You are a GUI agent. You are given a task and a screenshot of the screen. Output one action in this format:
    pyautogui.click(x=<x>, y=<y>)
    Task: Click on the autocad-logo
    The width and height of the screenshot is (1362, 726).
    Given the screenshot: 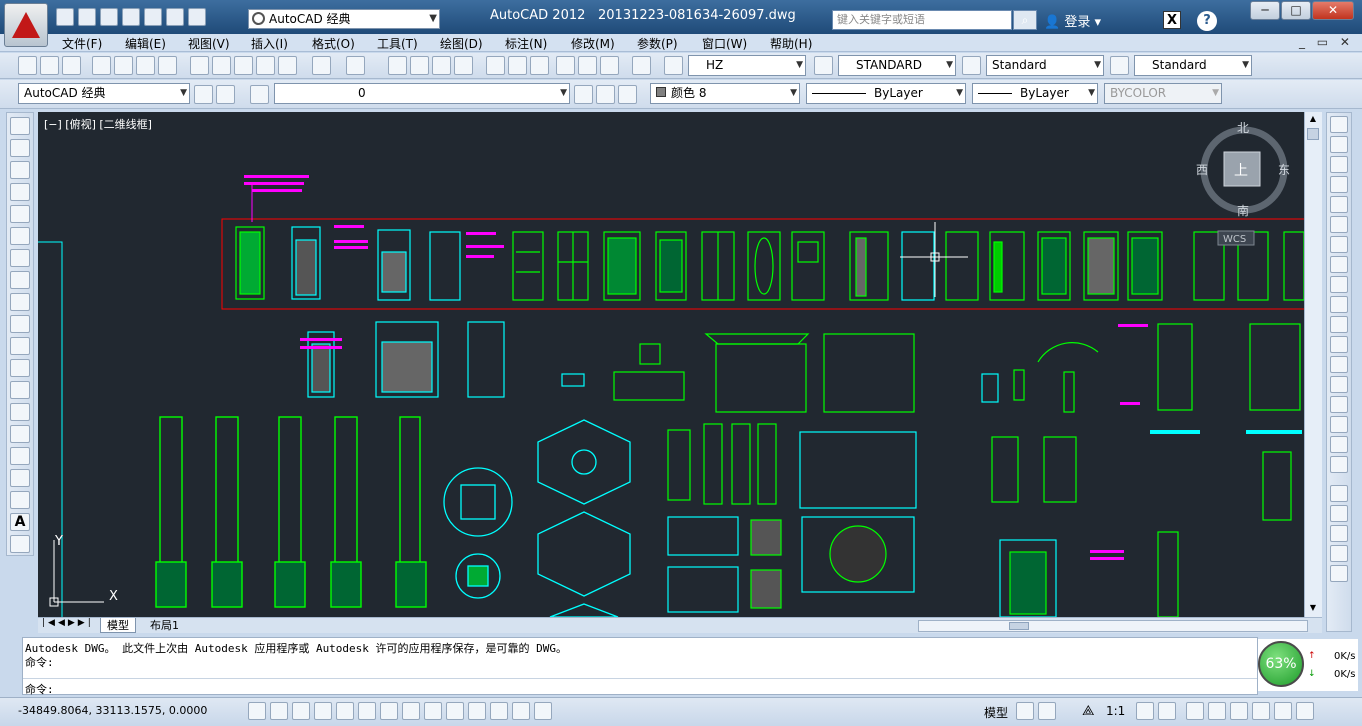 What is the action you would take?
    pyautogui.click(x=26, y=25)
    